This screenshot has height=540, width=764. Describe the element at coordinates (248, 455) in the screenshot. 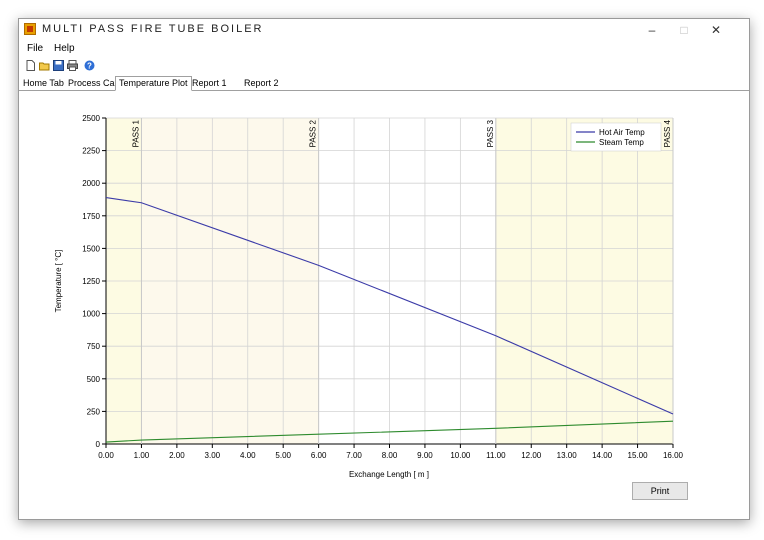

I see `x-tick-label: 4.00` at that location.